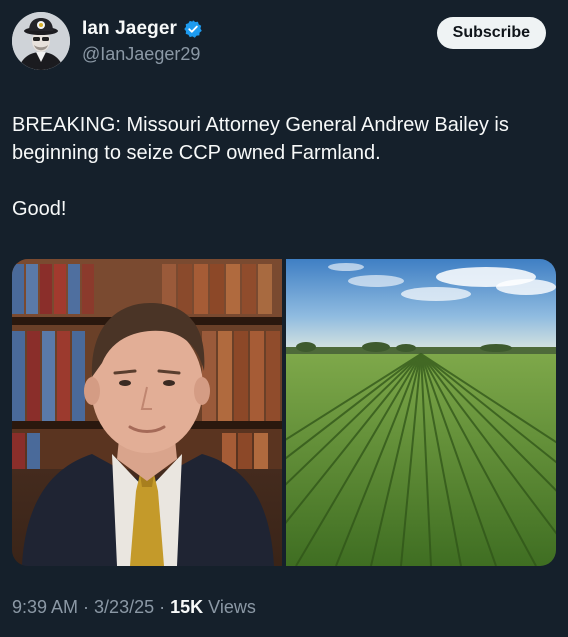  Describe the element at coordinates (124, 607) in the screenshot. I see `tweet-date: 3/23/25` at that location.